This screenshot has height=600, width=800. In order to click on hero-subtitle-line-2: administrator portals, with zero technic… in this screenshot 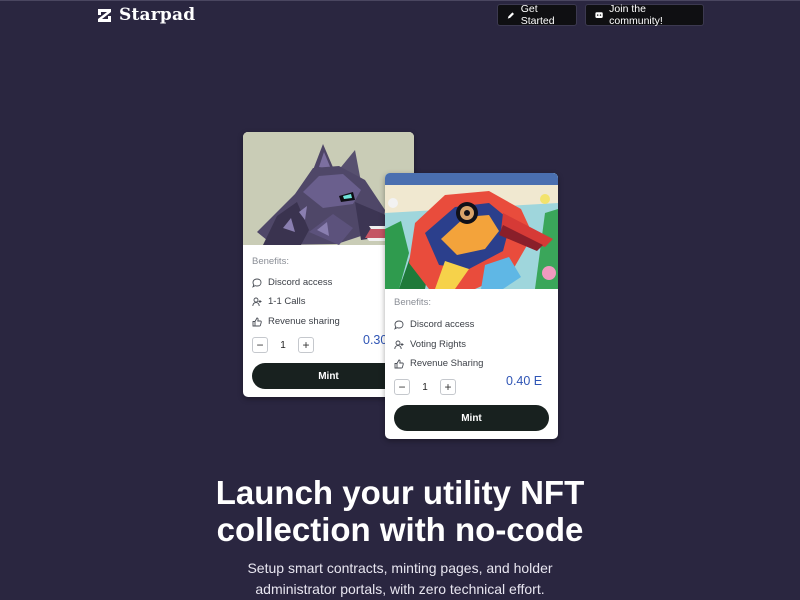, I will do `click(400, 589)`.